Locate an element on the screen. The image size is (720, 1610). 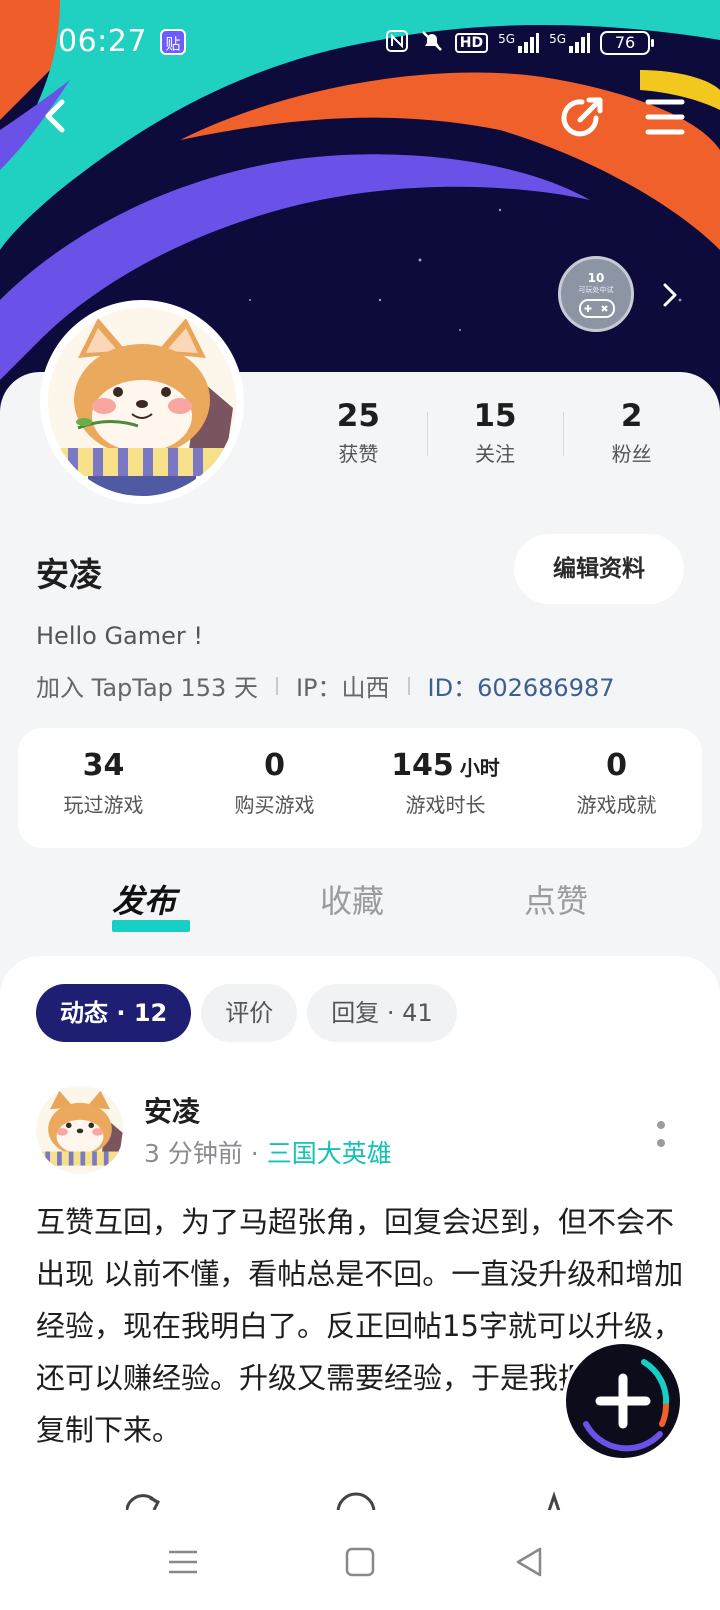
profile-meta: 加入 TapTap 153 天 IP：山西 ID：602686987 is located at coordinates (325, 685).